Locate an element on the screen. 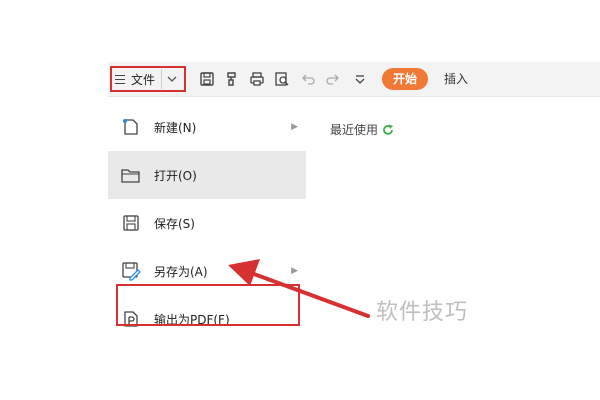  recent-section: 最近使用 is located at coordinates (362, 129).